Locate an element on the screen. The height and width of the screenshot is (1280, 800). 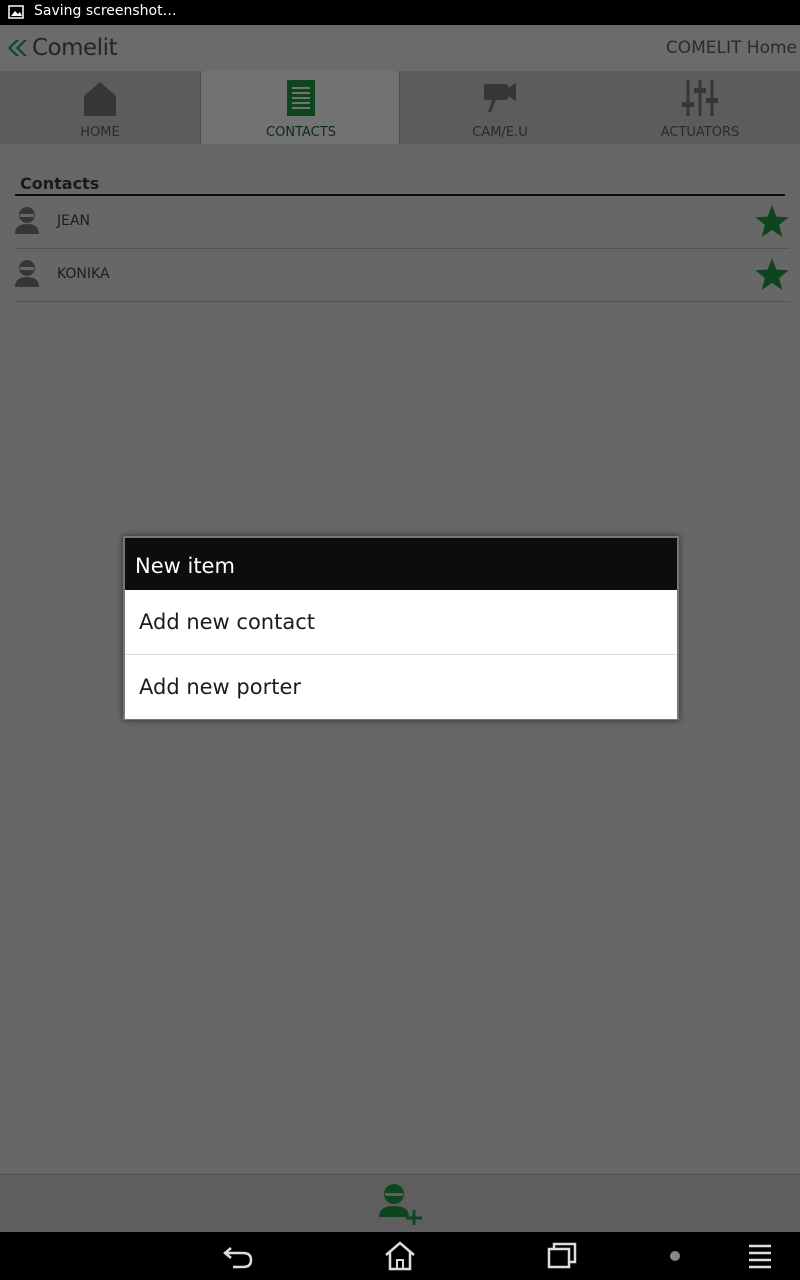
home-icon is located at coordinates (400, 1256).